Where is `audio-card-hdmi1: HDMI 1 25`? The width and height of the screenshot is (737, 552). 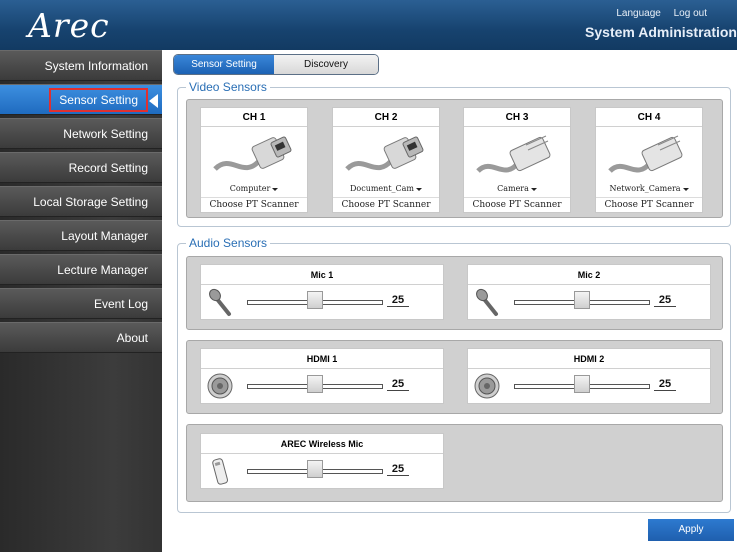 audio-card-hdmi1: HDMI 1 25 is located at coordinates (322, 376).